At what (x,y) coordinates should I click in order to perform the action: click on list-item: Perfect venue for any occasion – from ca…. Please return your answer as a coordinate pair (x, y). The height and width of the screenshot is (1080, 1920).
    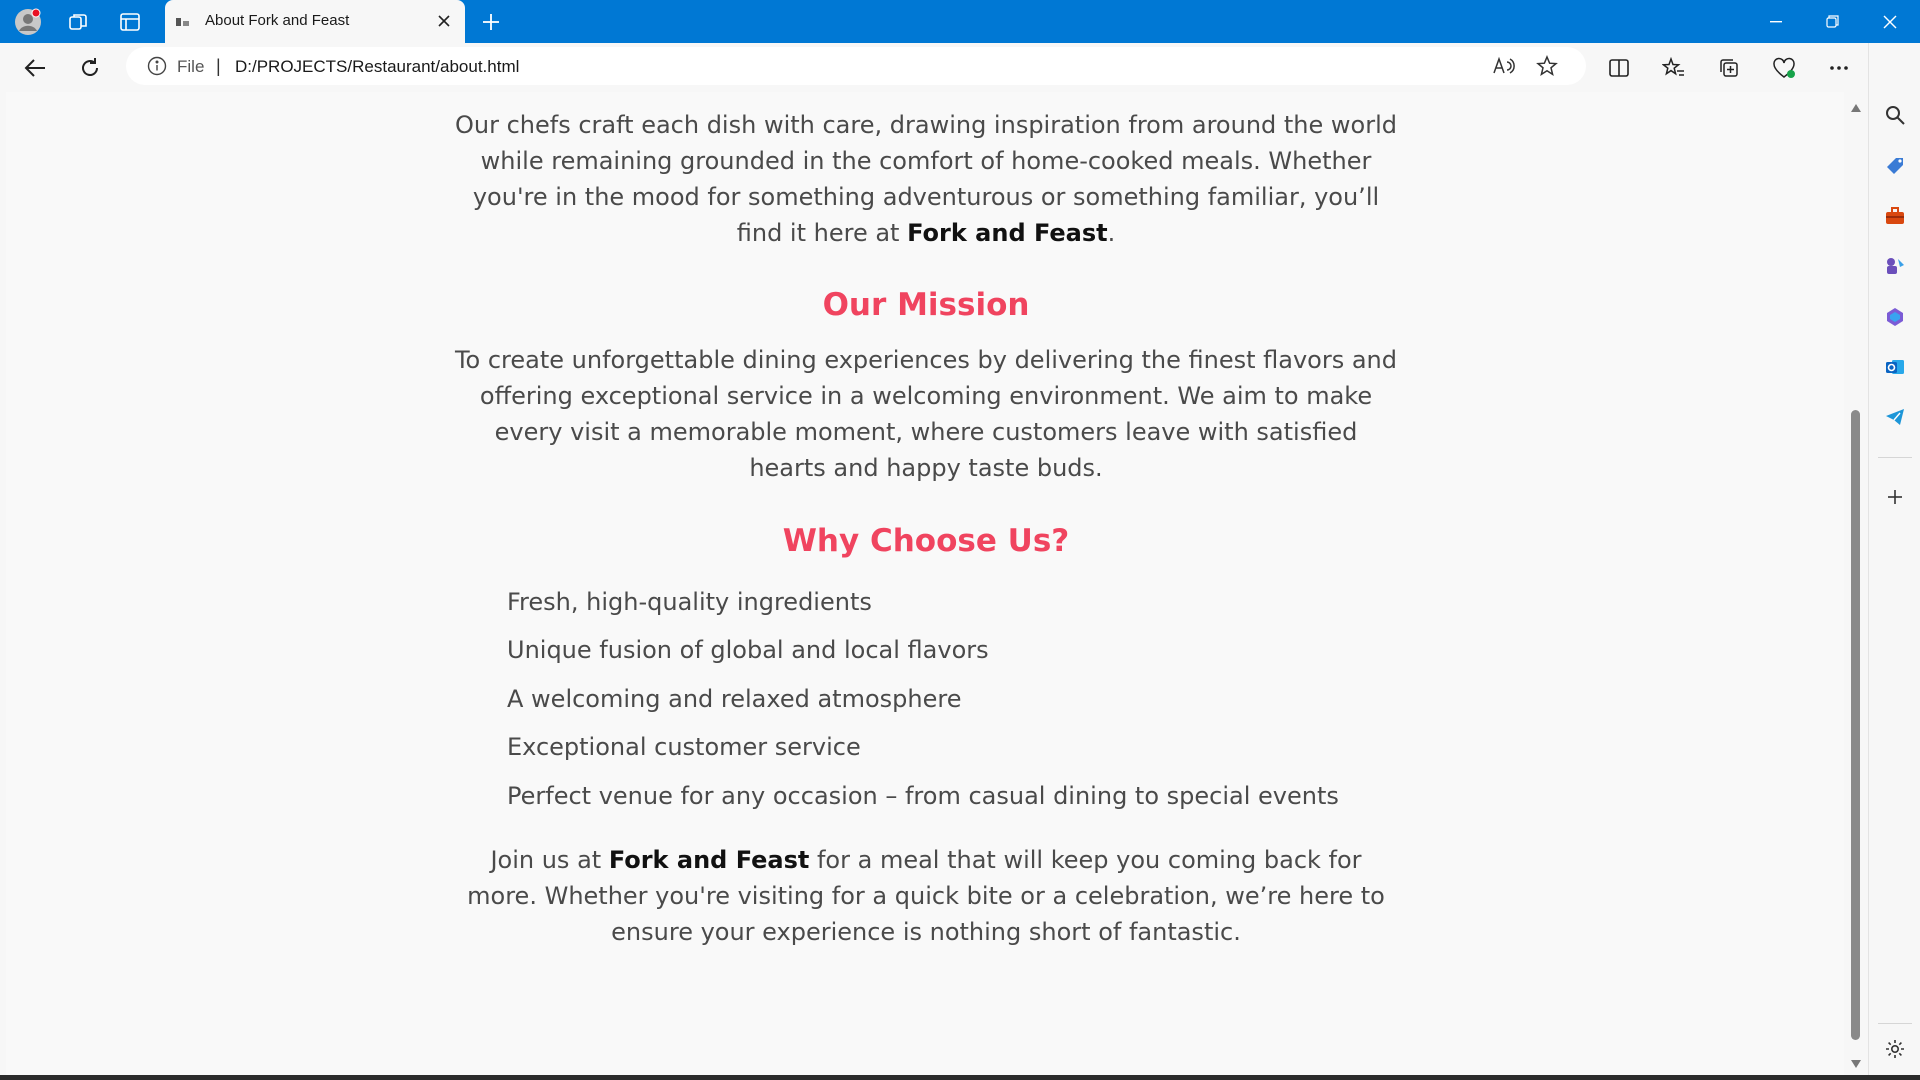
    Looking at the image, I should click on (923, 796).